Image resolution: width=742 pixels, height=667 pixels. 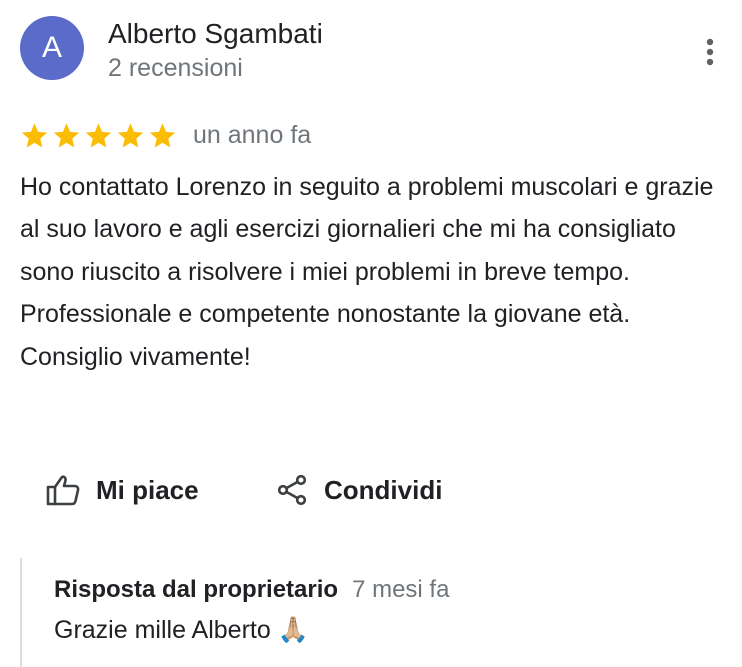 I want to click on avatar-initial: A, so click(x=51, y=47).